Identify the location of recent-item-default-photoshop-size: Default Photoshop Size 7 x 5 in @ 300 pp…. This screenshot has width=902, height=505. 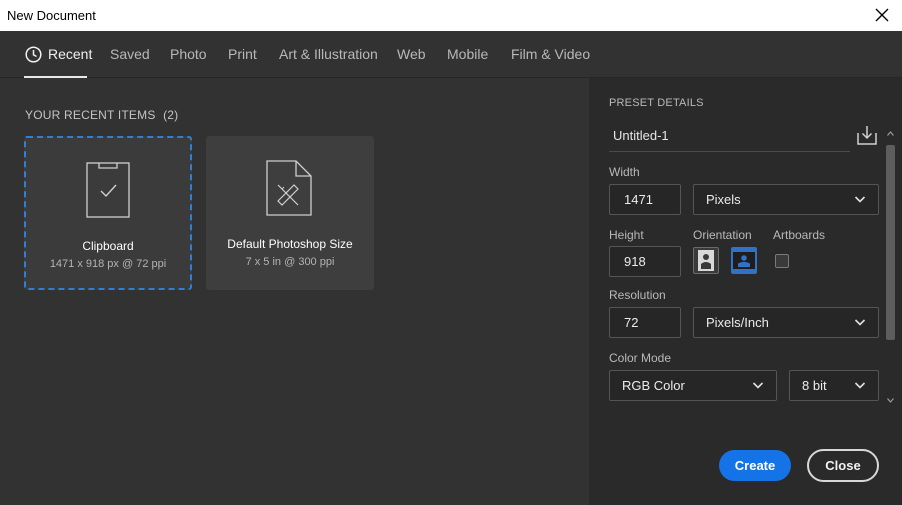
(290, 213).